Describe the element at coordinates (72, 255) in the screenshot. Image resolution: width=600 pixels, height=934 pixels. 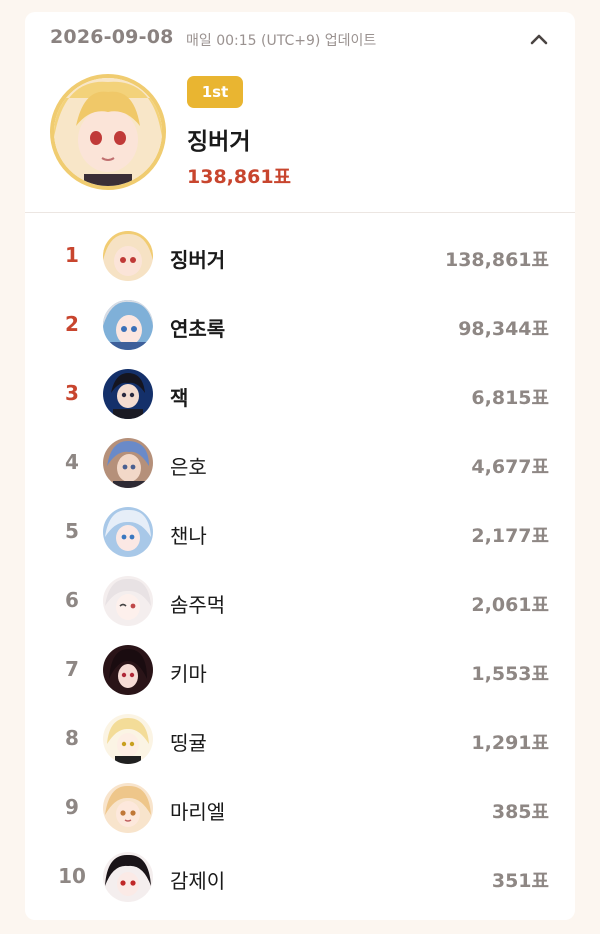
I see `rank-number: 1` at that location.